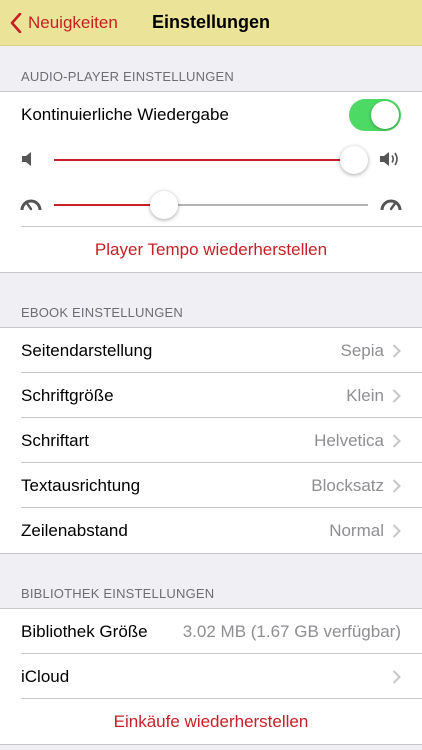 Image resolution: width=422 pixels, height=750 pixels. Describe the element at coordinates (211, 395) in the screenshot. I see `ebook-row-font-size: Schriftgröße Klein` at that location.